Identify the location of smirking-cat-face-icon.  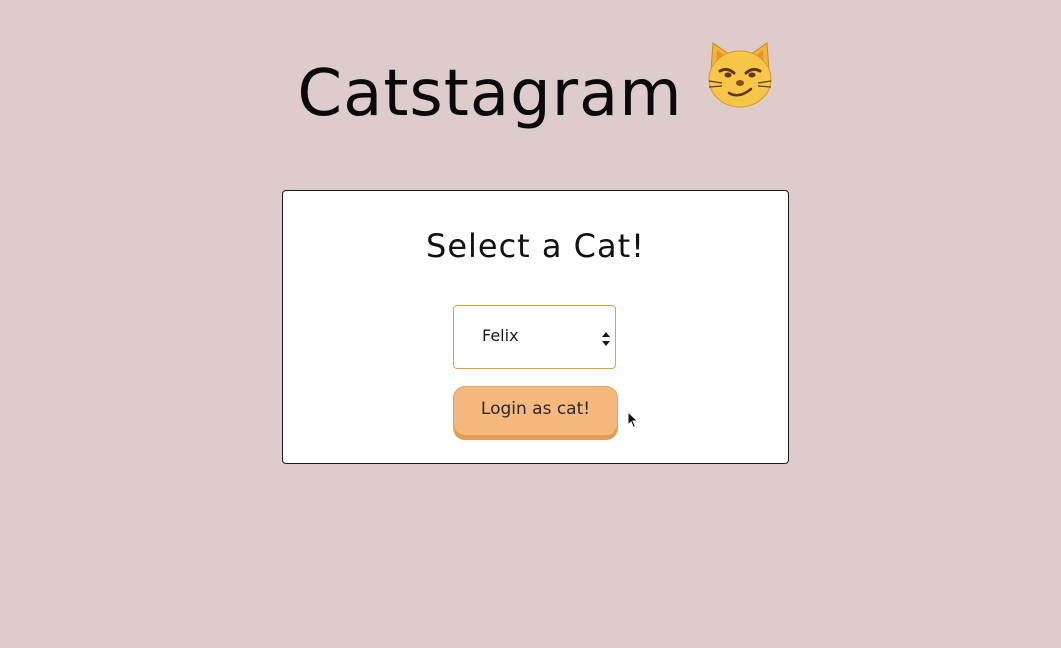
(740, 88).